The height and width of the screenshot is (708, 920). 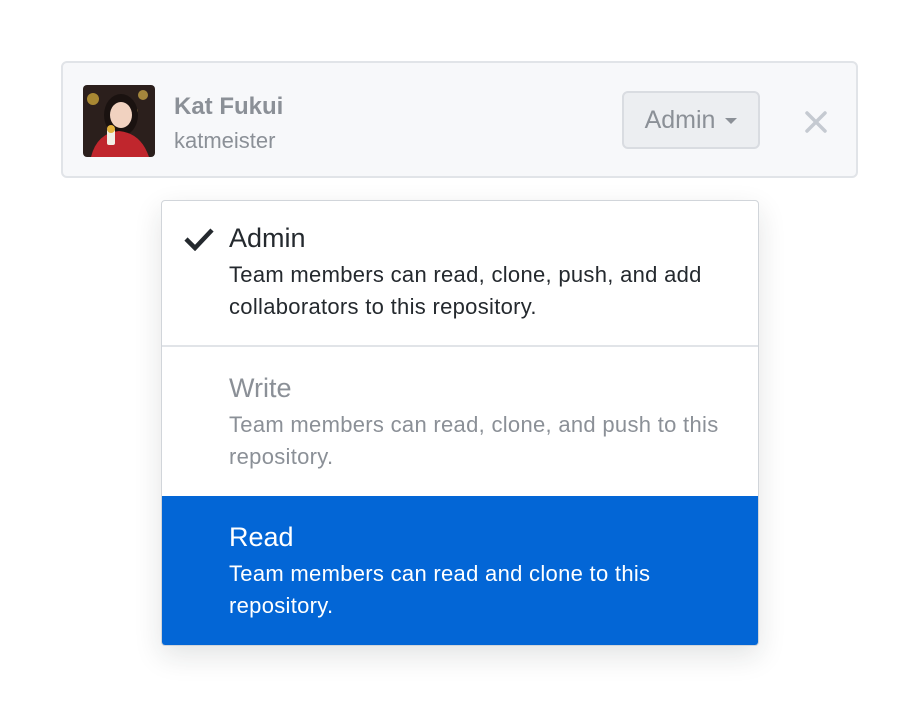 I want to click on role-option-title: Read, so click(x=261, y=537).